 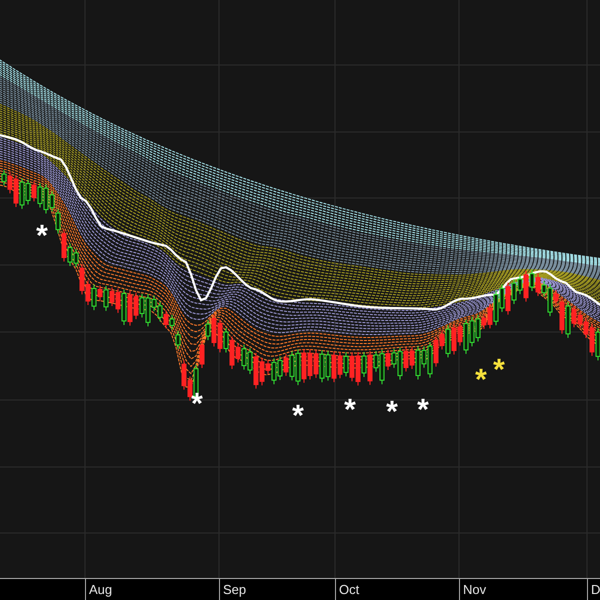 I want to click on month-label: Aug, so click(x=98, y=589).